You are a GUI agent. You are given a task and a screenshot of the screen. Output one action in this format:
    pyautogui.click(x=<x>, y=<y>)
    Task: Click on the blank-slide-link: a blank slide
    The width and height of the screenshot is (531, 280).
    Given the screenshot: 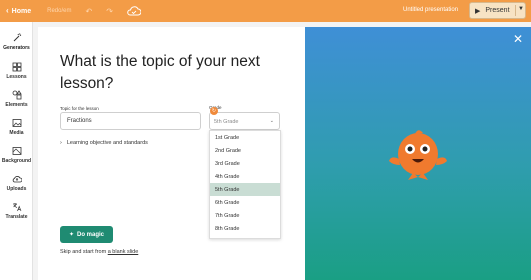 What is the action you would take?
    pyautogui.click(x=123, y=252)
    